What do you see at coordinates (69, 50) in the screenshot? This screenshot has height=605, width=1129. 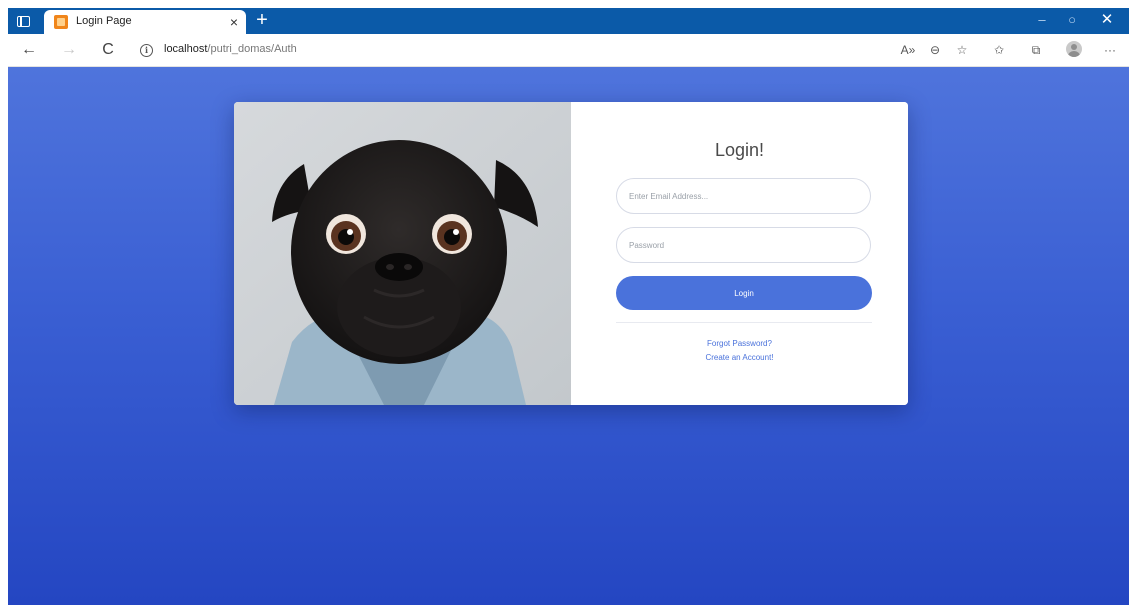 I see `forward-arrow-icon: →` at bounding box center [69, 50].